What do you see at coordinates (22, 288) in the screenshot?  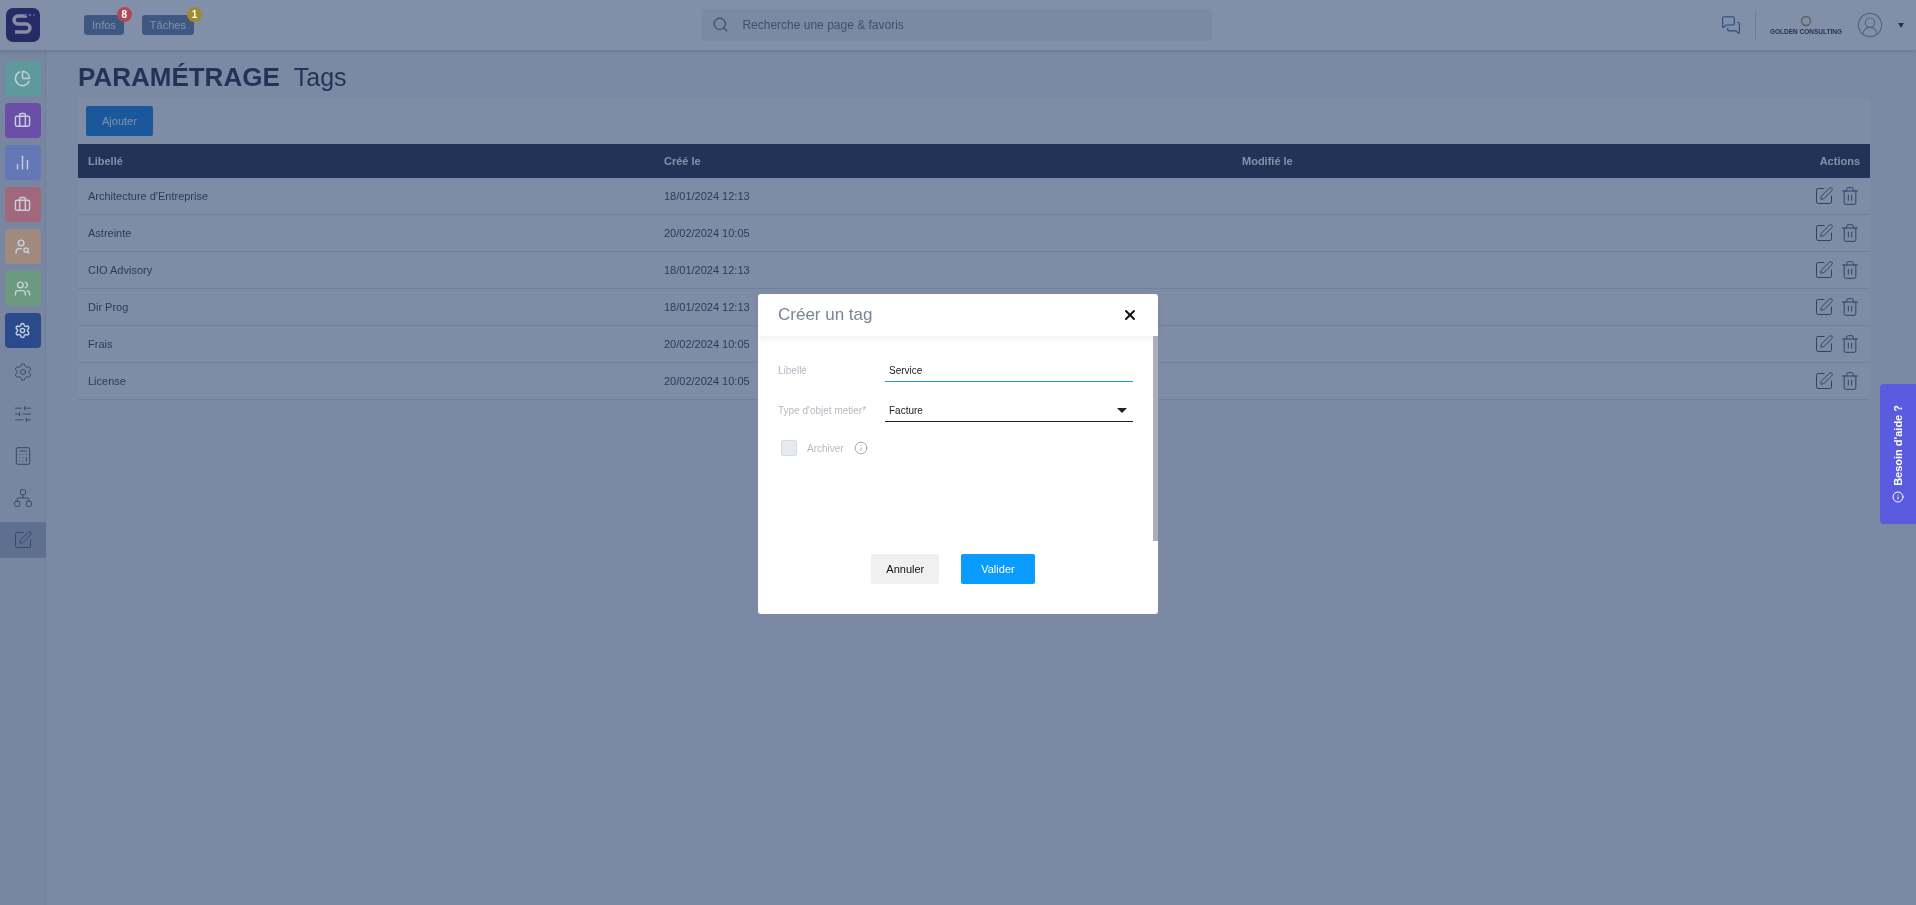 I see `users-icon` at bounding box center [22, 288].